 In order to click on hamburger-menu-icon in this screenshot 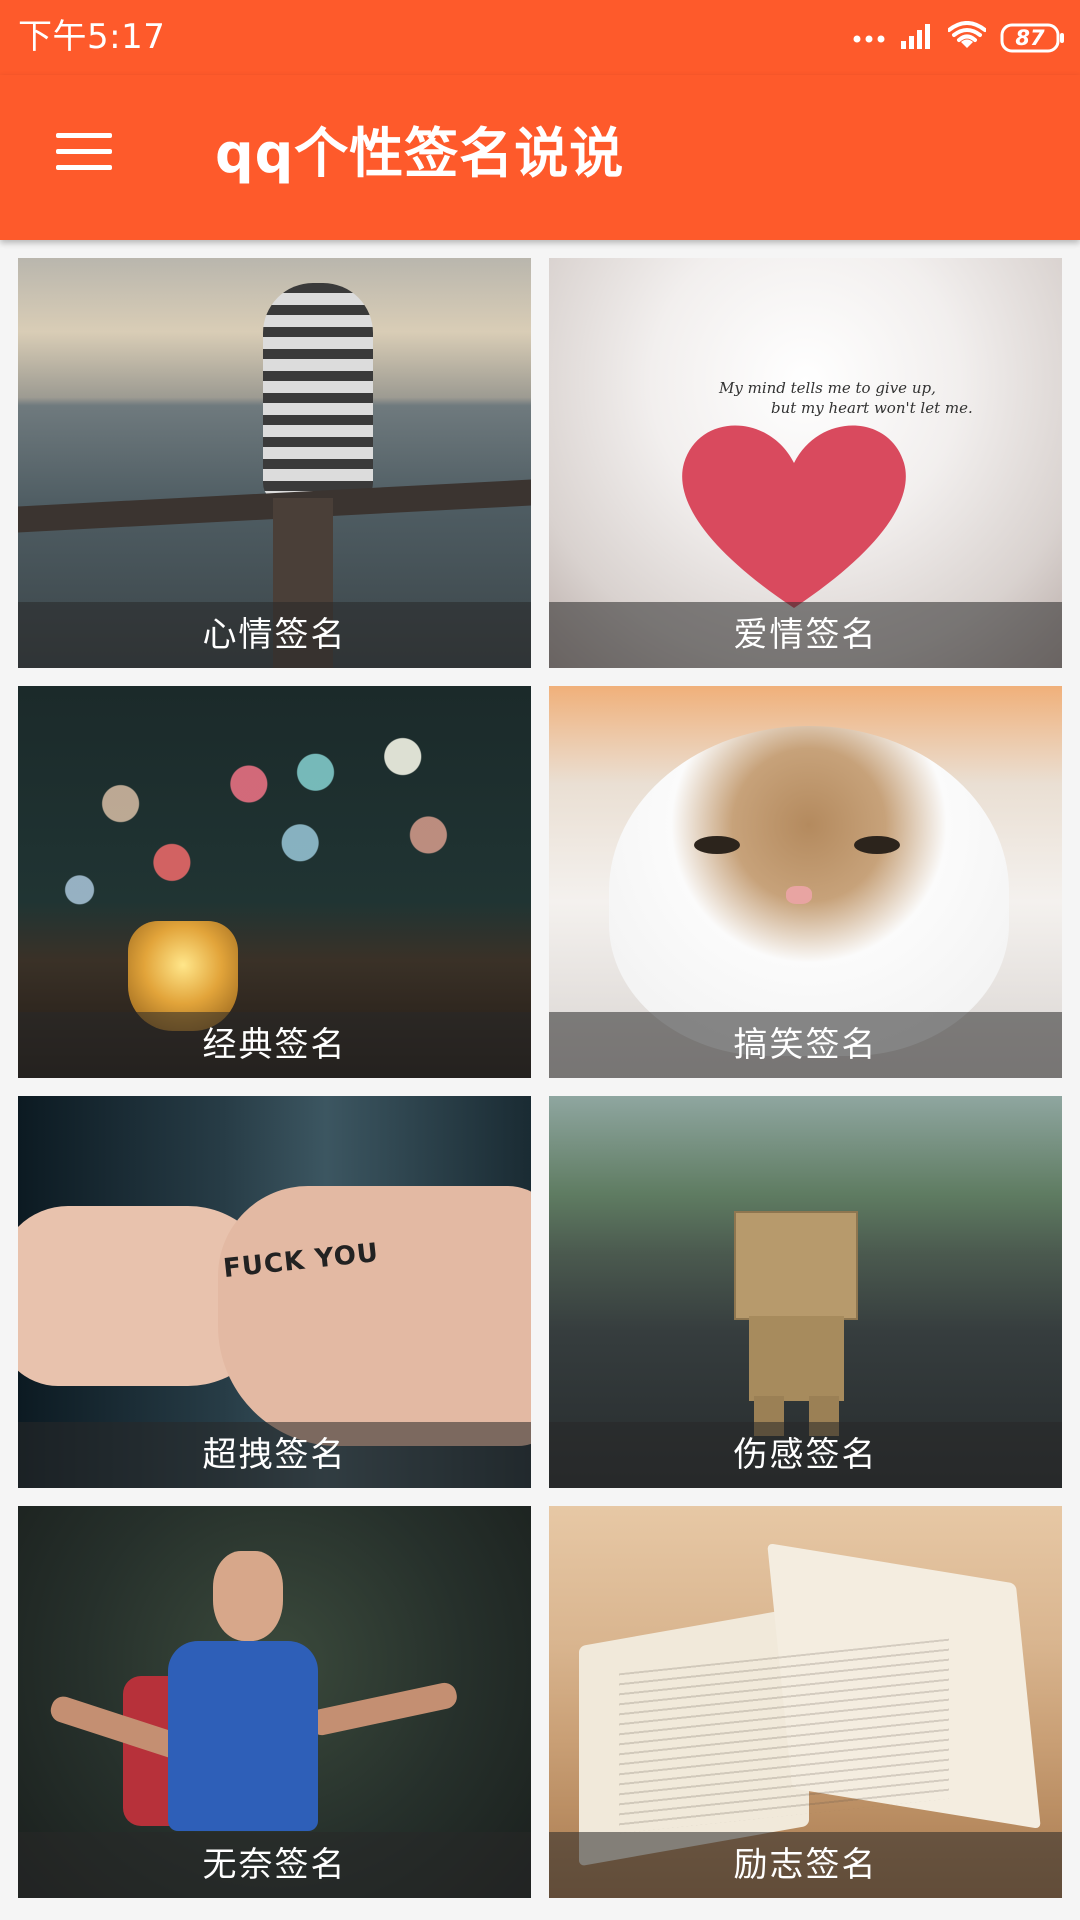, I will do `click(84, 151)`.